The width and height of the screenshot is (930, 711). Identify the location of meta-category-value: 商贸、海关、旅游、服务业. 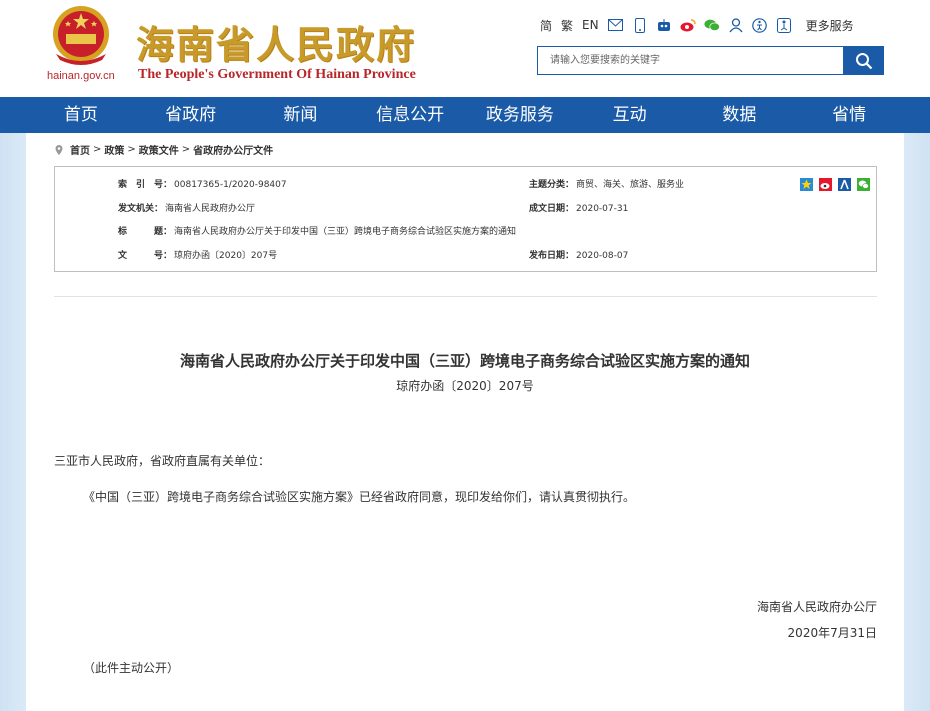
(630, 185).